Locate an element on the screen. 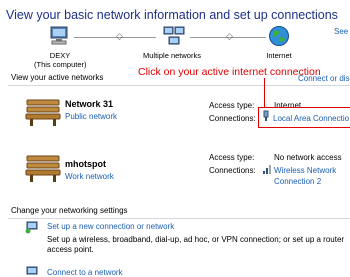 The width and height of the screenshot is (350, 277). setup-connection-description-continued: access point. is located at coordinates (70, 249).